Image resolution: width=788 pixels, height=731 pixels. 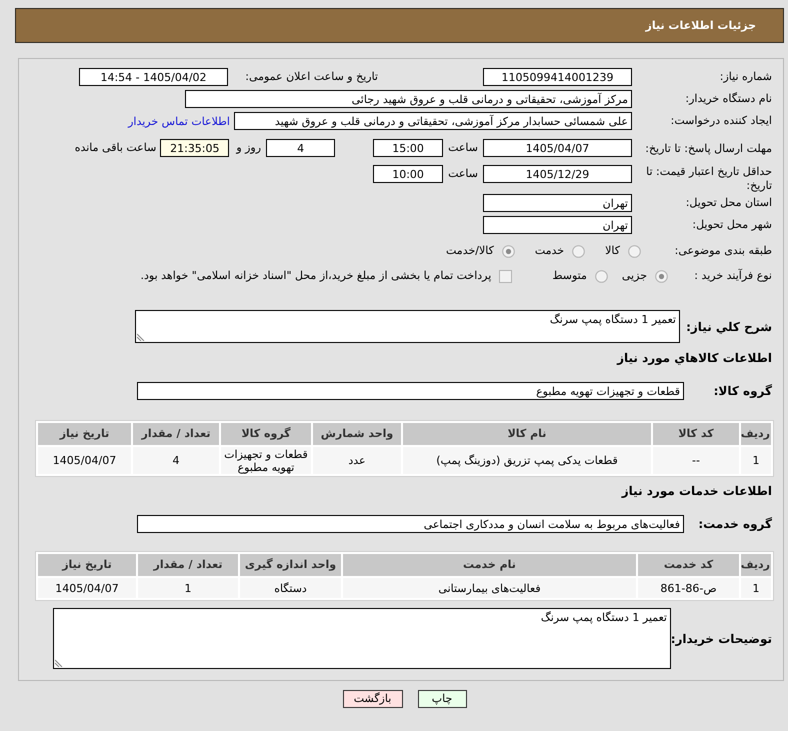 What do you see at coordinates (732, 276) in the screenshot?
I see `field-label: نوع فرآیند خرید :` at bounding box center [732, 276].